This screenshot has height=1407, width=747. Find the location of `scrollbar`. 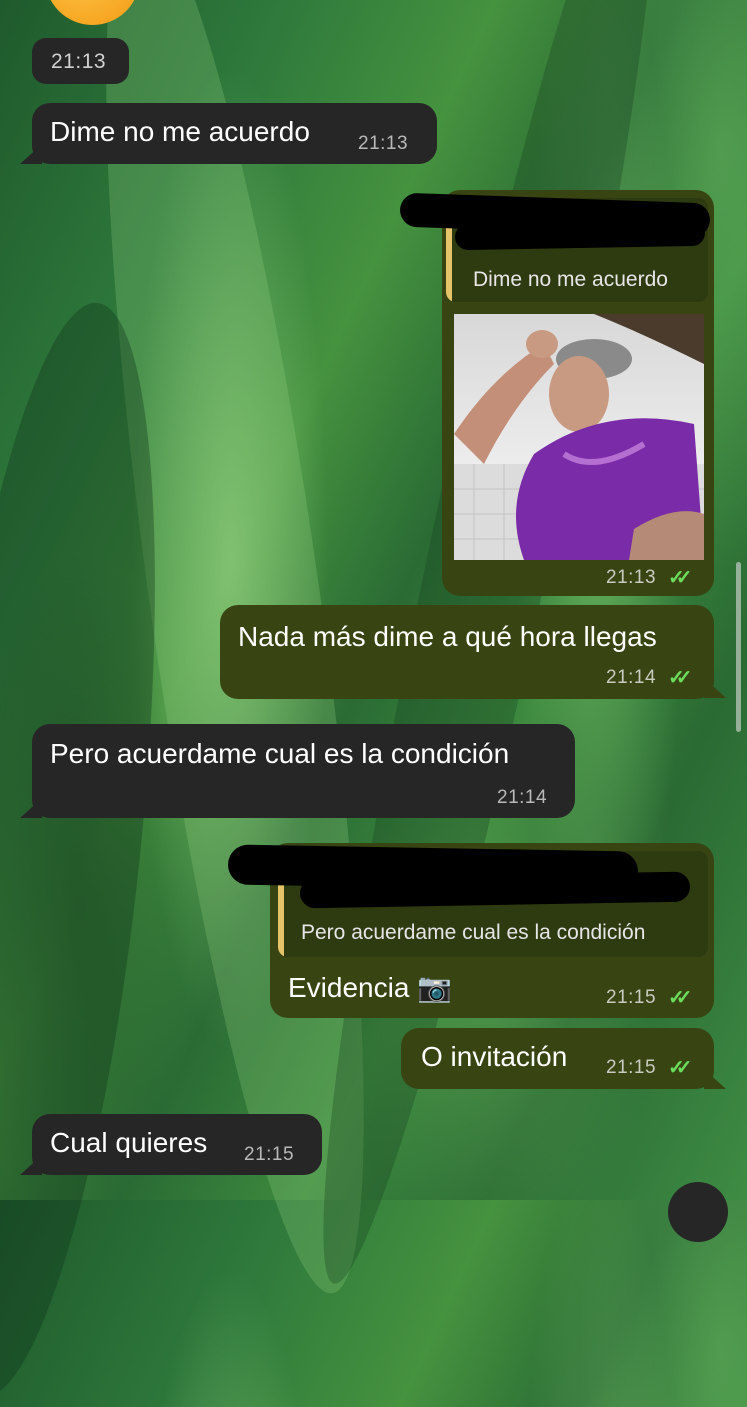

scrollbar is located at coordinates (738, 647).